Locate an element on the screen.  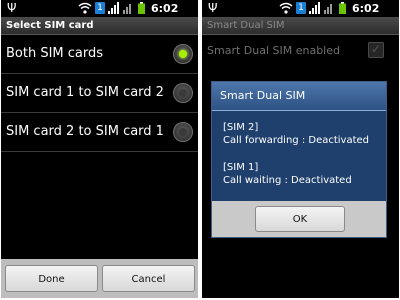
option-label: SIM card 1 to SIM card 2 is located at coordinates (85, 92).